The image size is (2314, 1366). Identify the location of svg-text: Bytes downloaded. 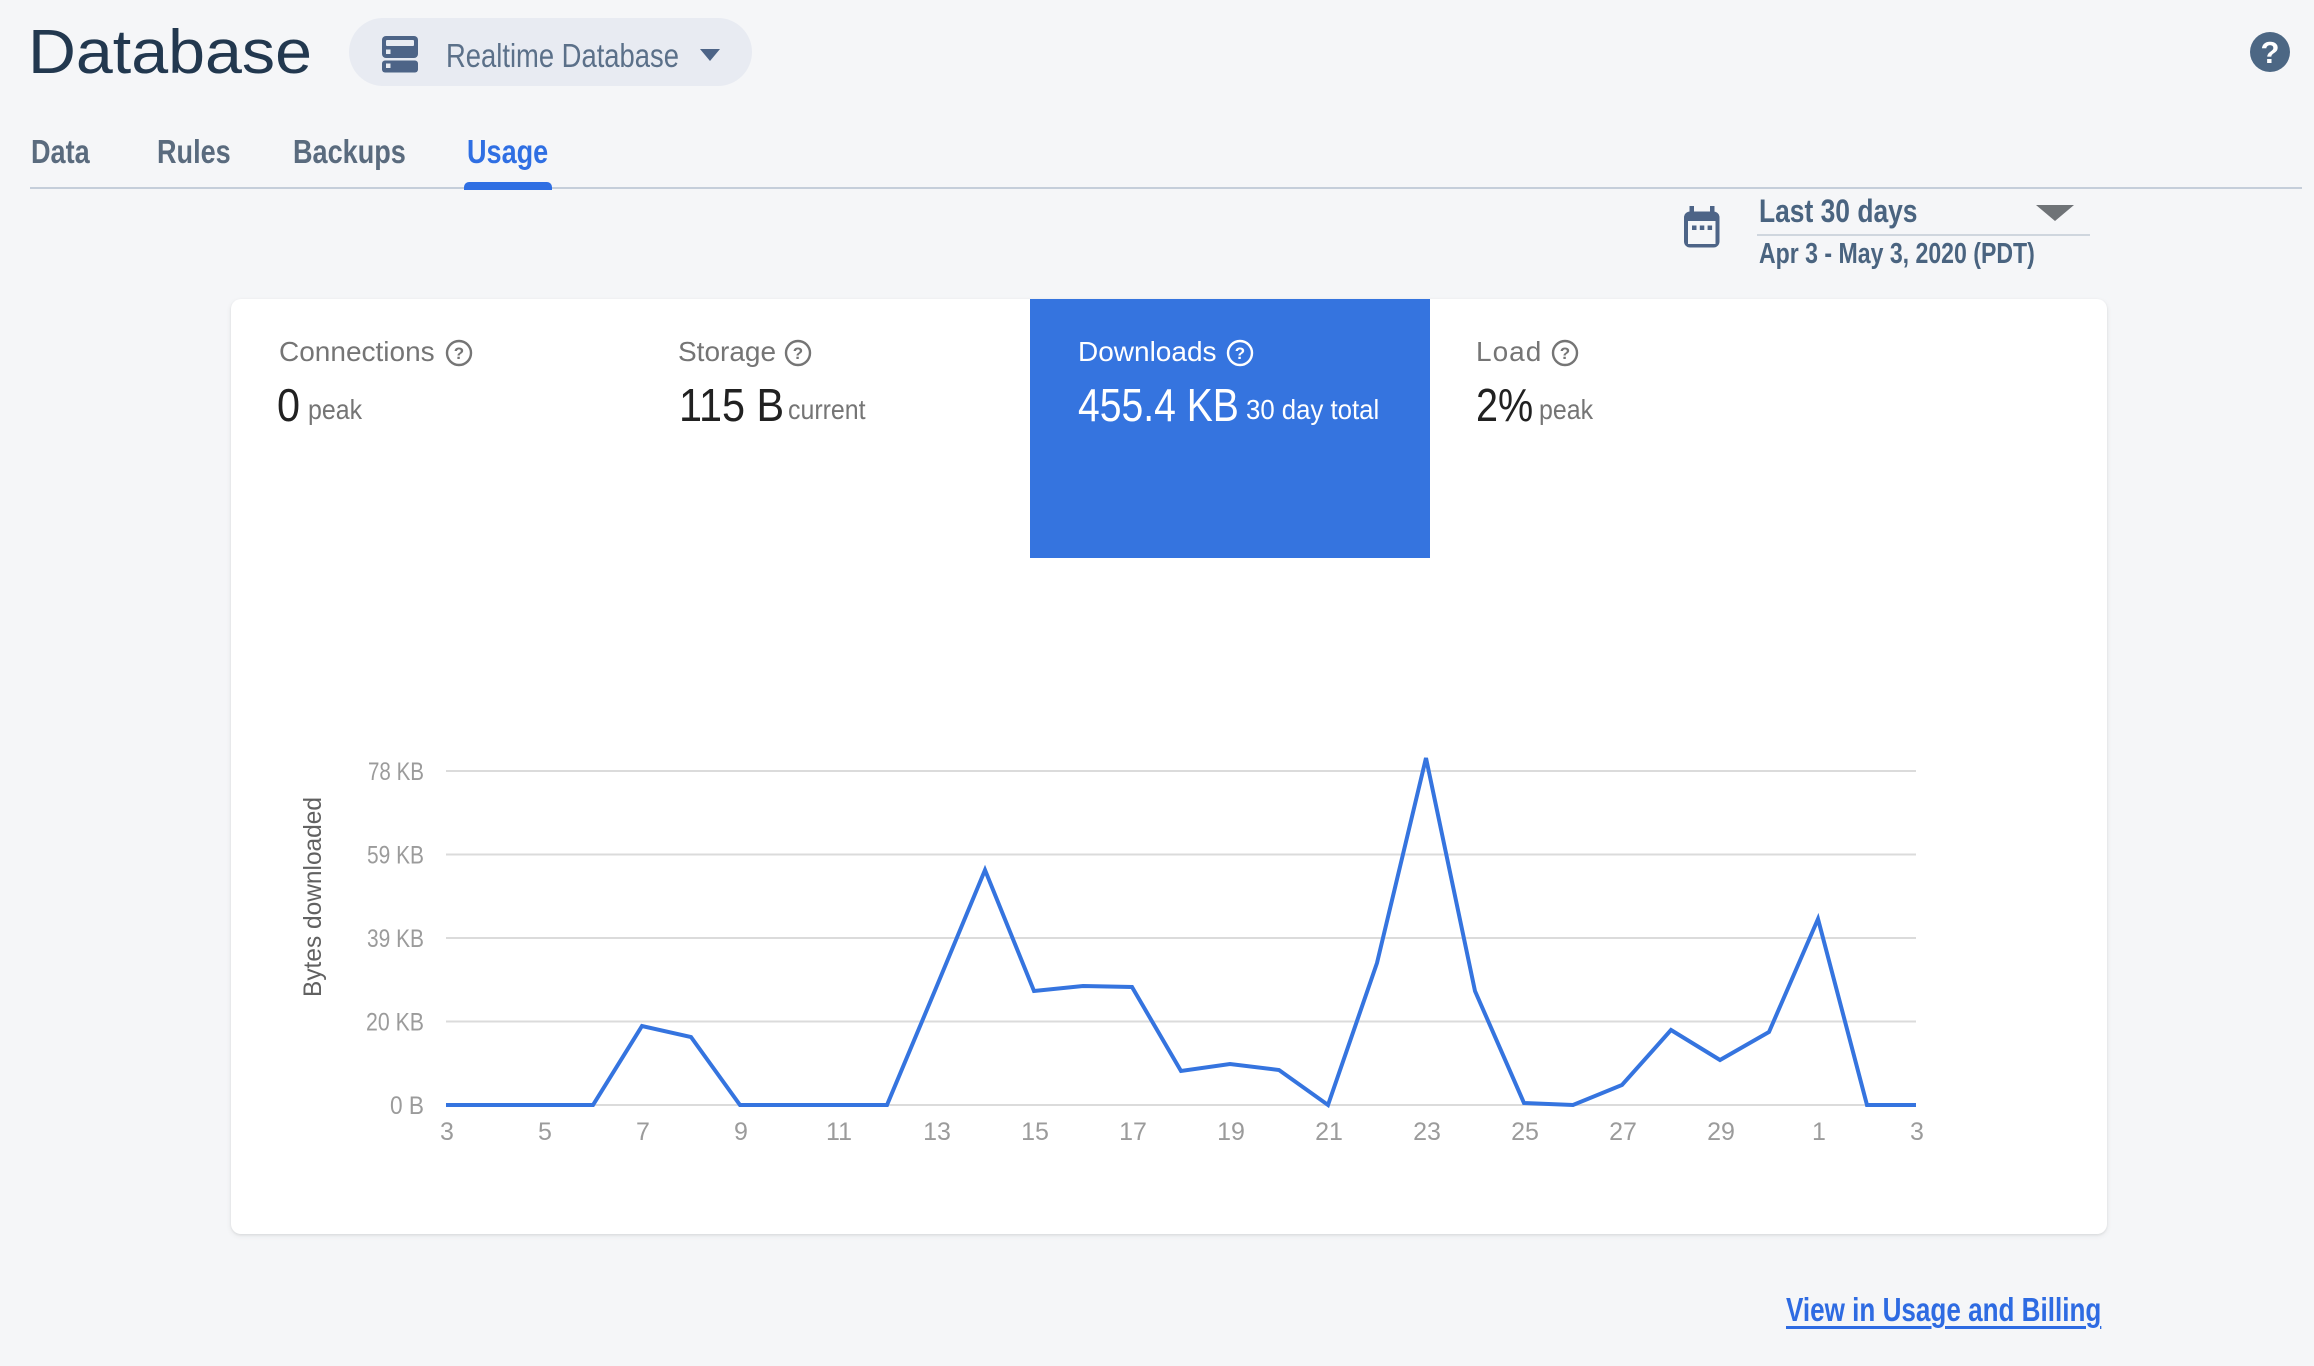
(313, 897).